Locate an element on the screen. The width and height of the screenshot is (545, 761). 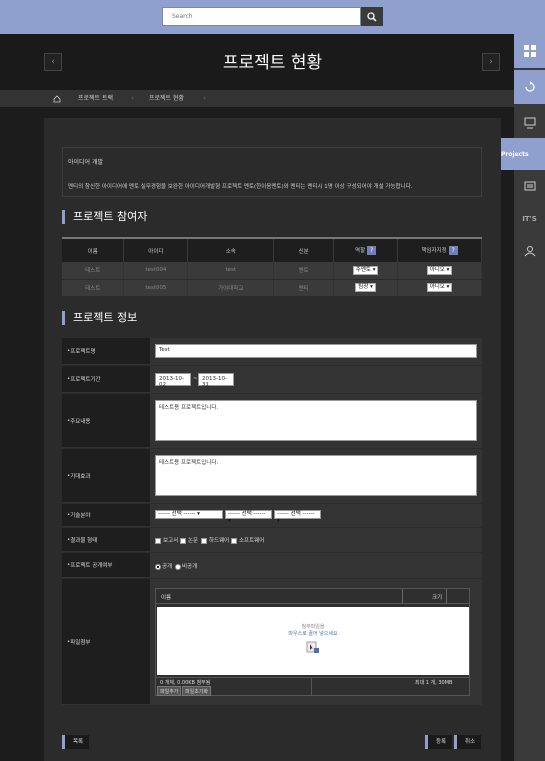
form-row-period: • 프로젝트기간 2013-10-02 ~ 2013-10-31 is located at coordinates (272, 379).